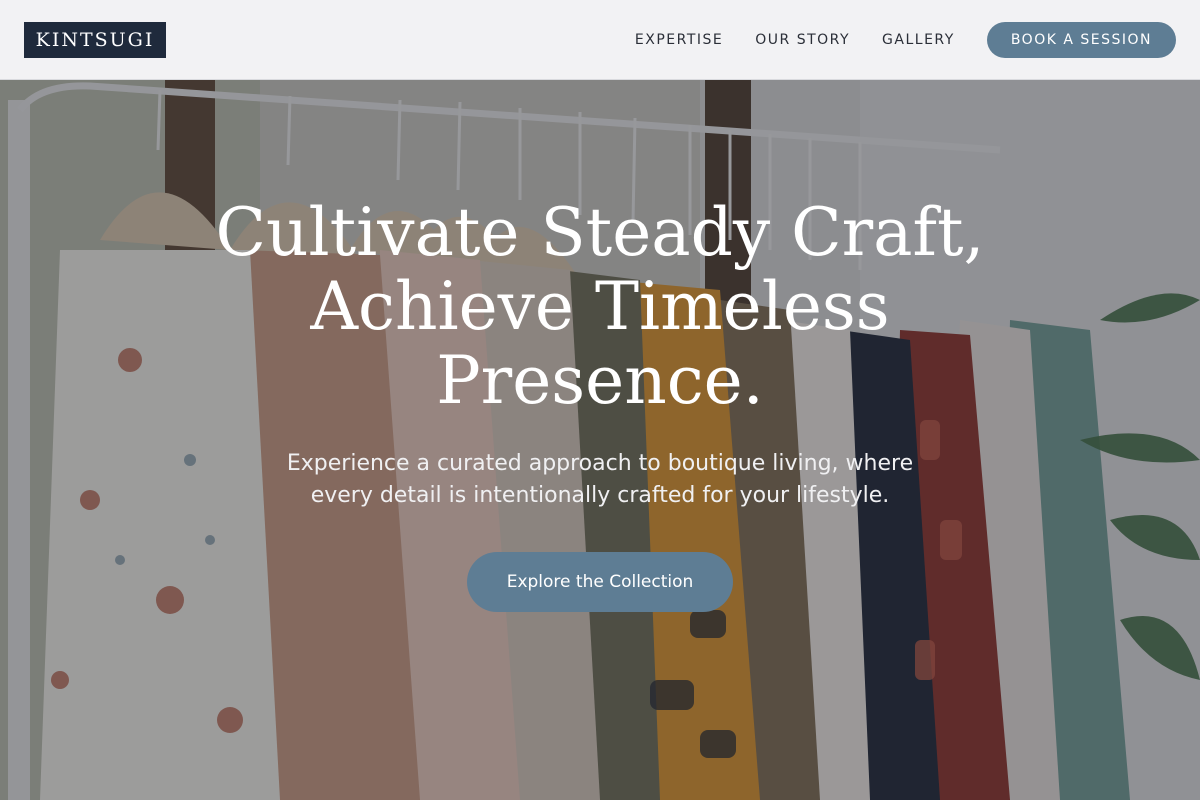 Image resolution: width=1200 pixels, height=800 pixels. I want to click on nav-link-gallery: GALLERY, so click(918, 40).